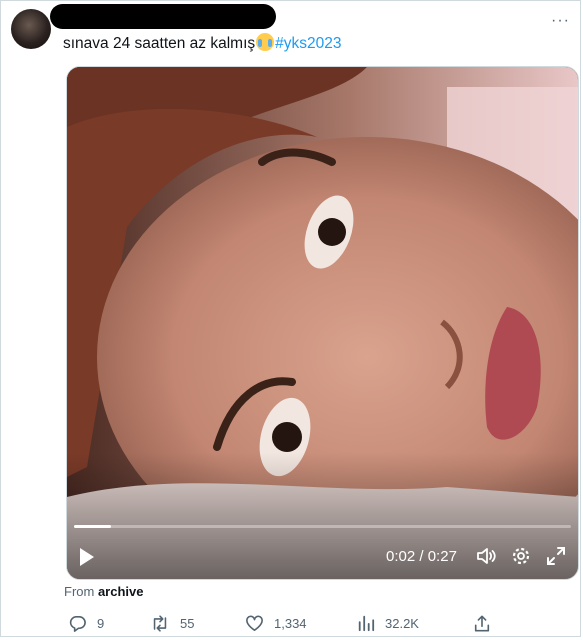  I want to click on views-button: 32.2K, so click(388, 623).